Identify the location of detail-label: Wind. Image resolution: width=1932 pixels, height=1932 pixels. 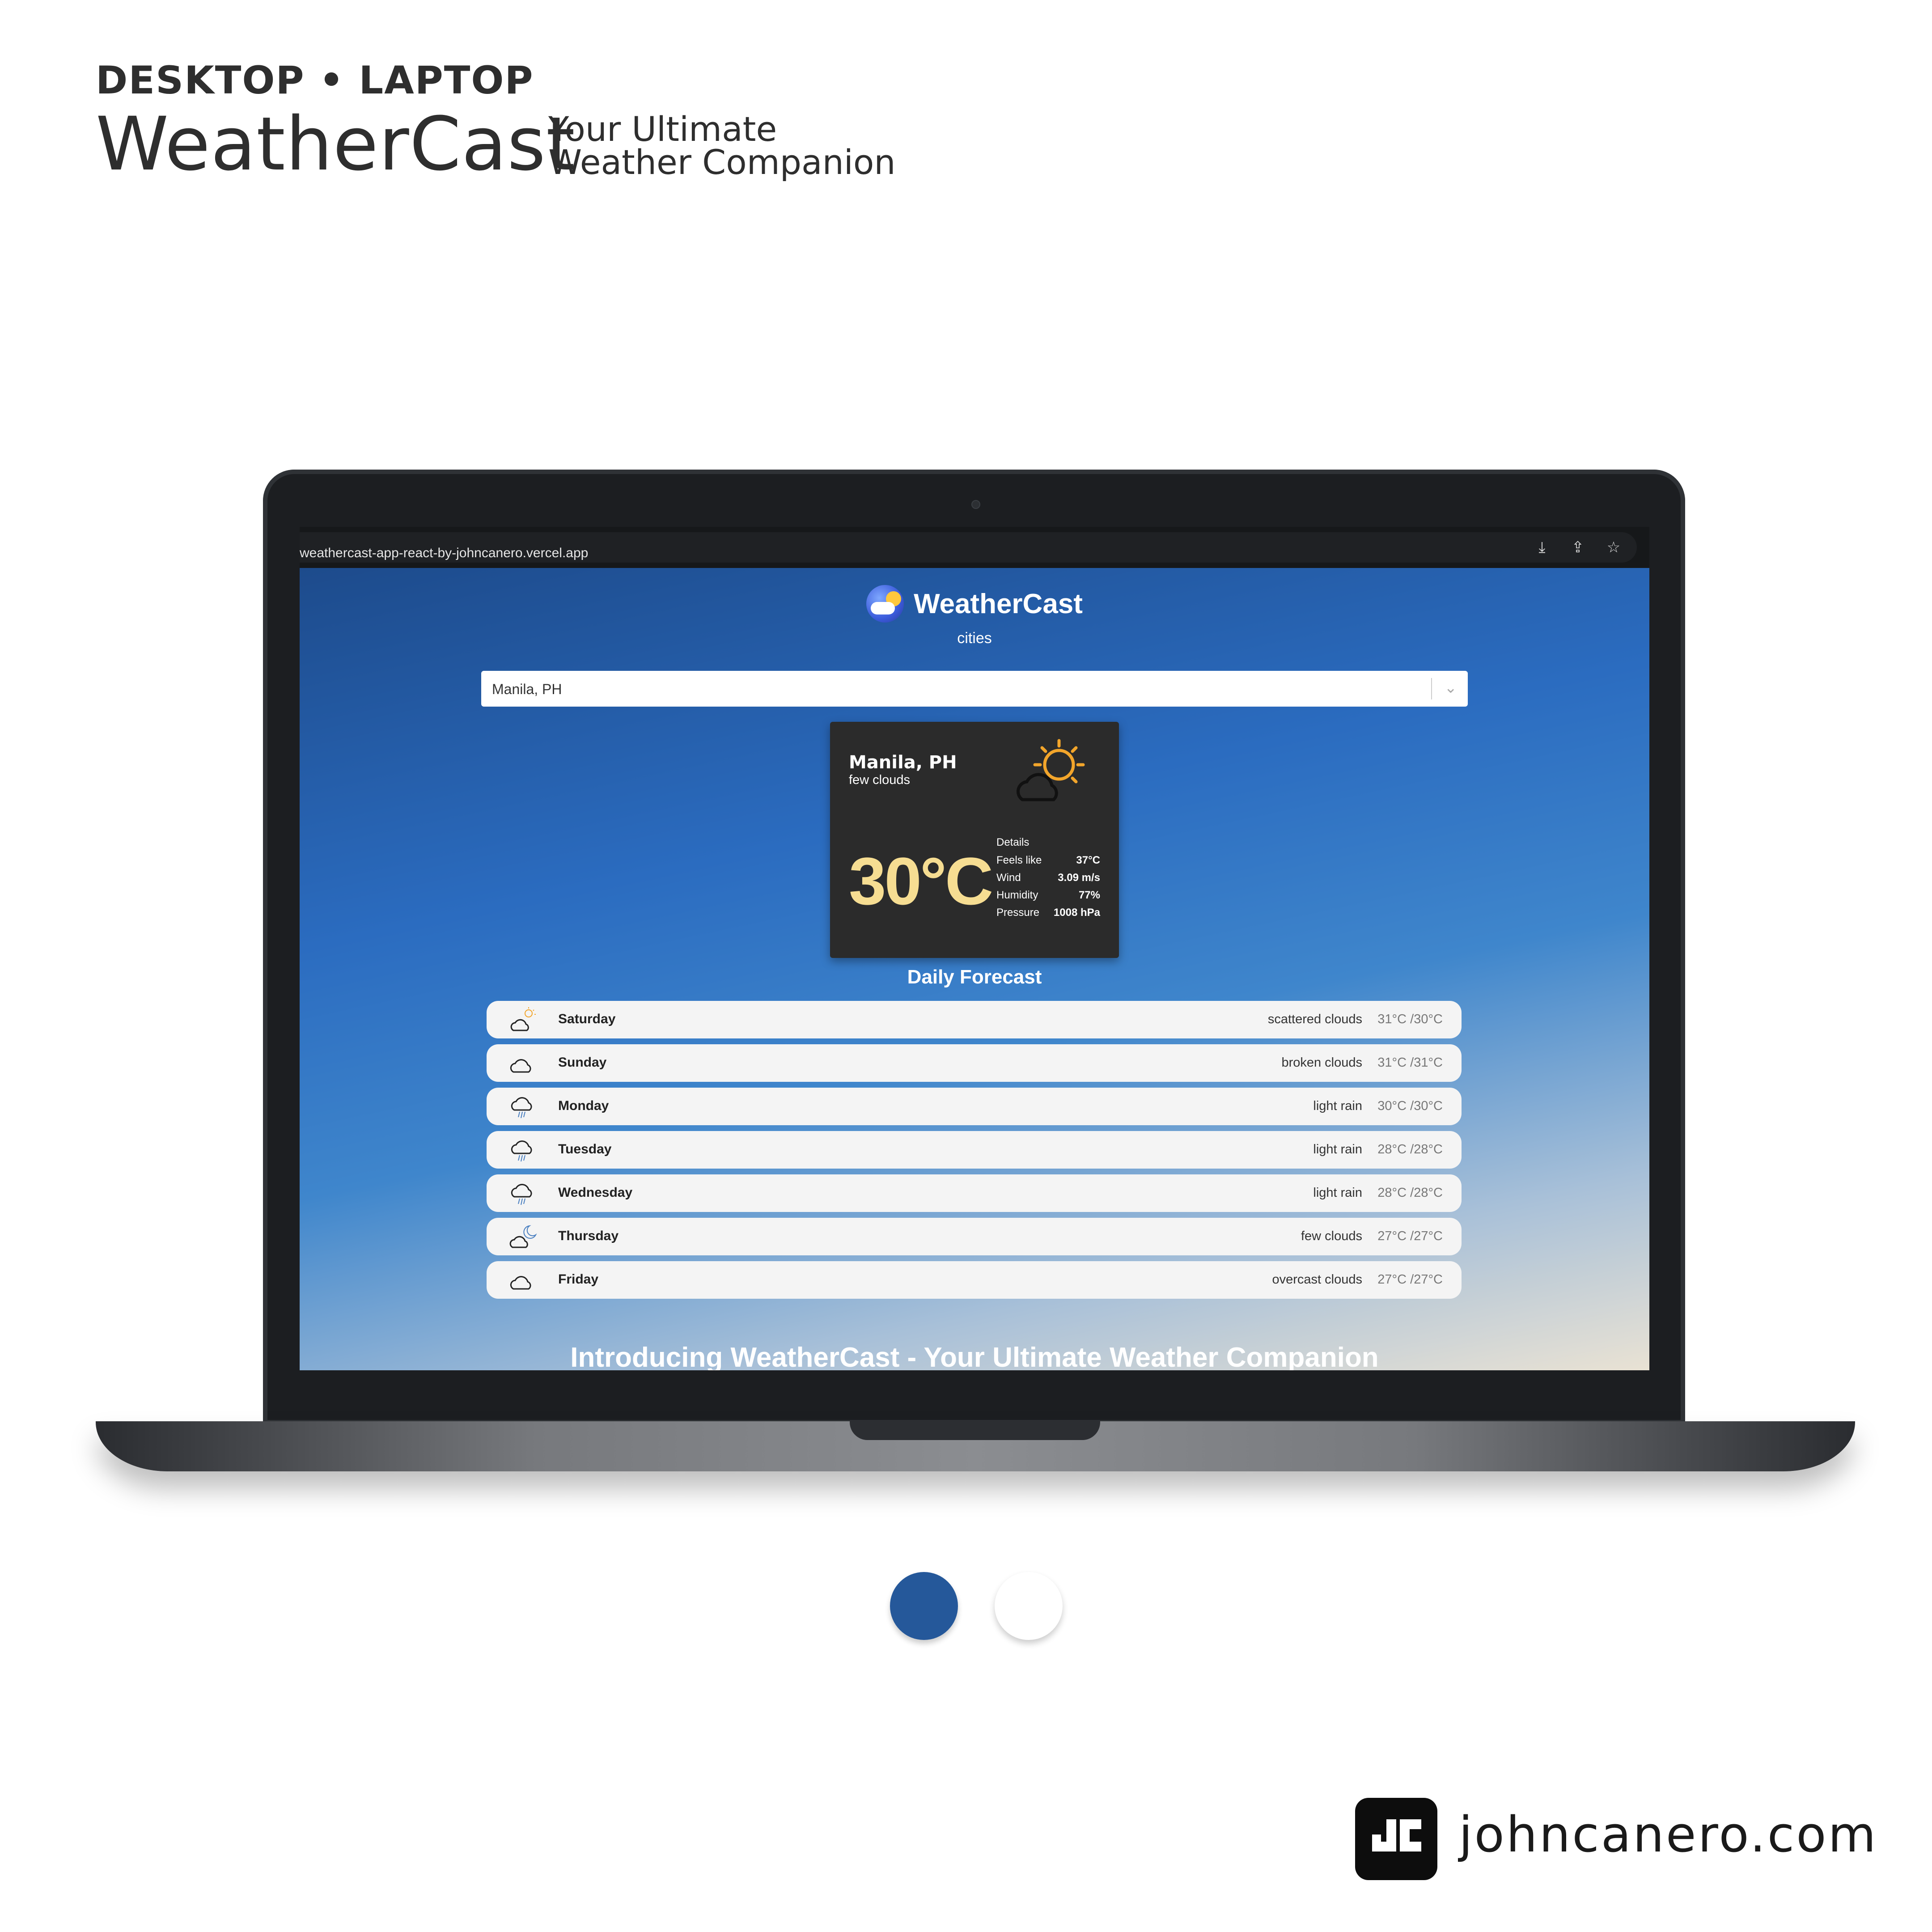
(1008, 878).